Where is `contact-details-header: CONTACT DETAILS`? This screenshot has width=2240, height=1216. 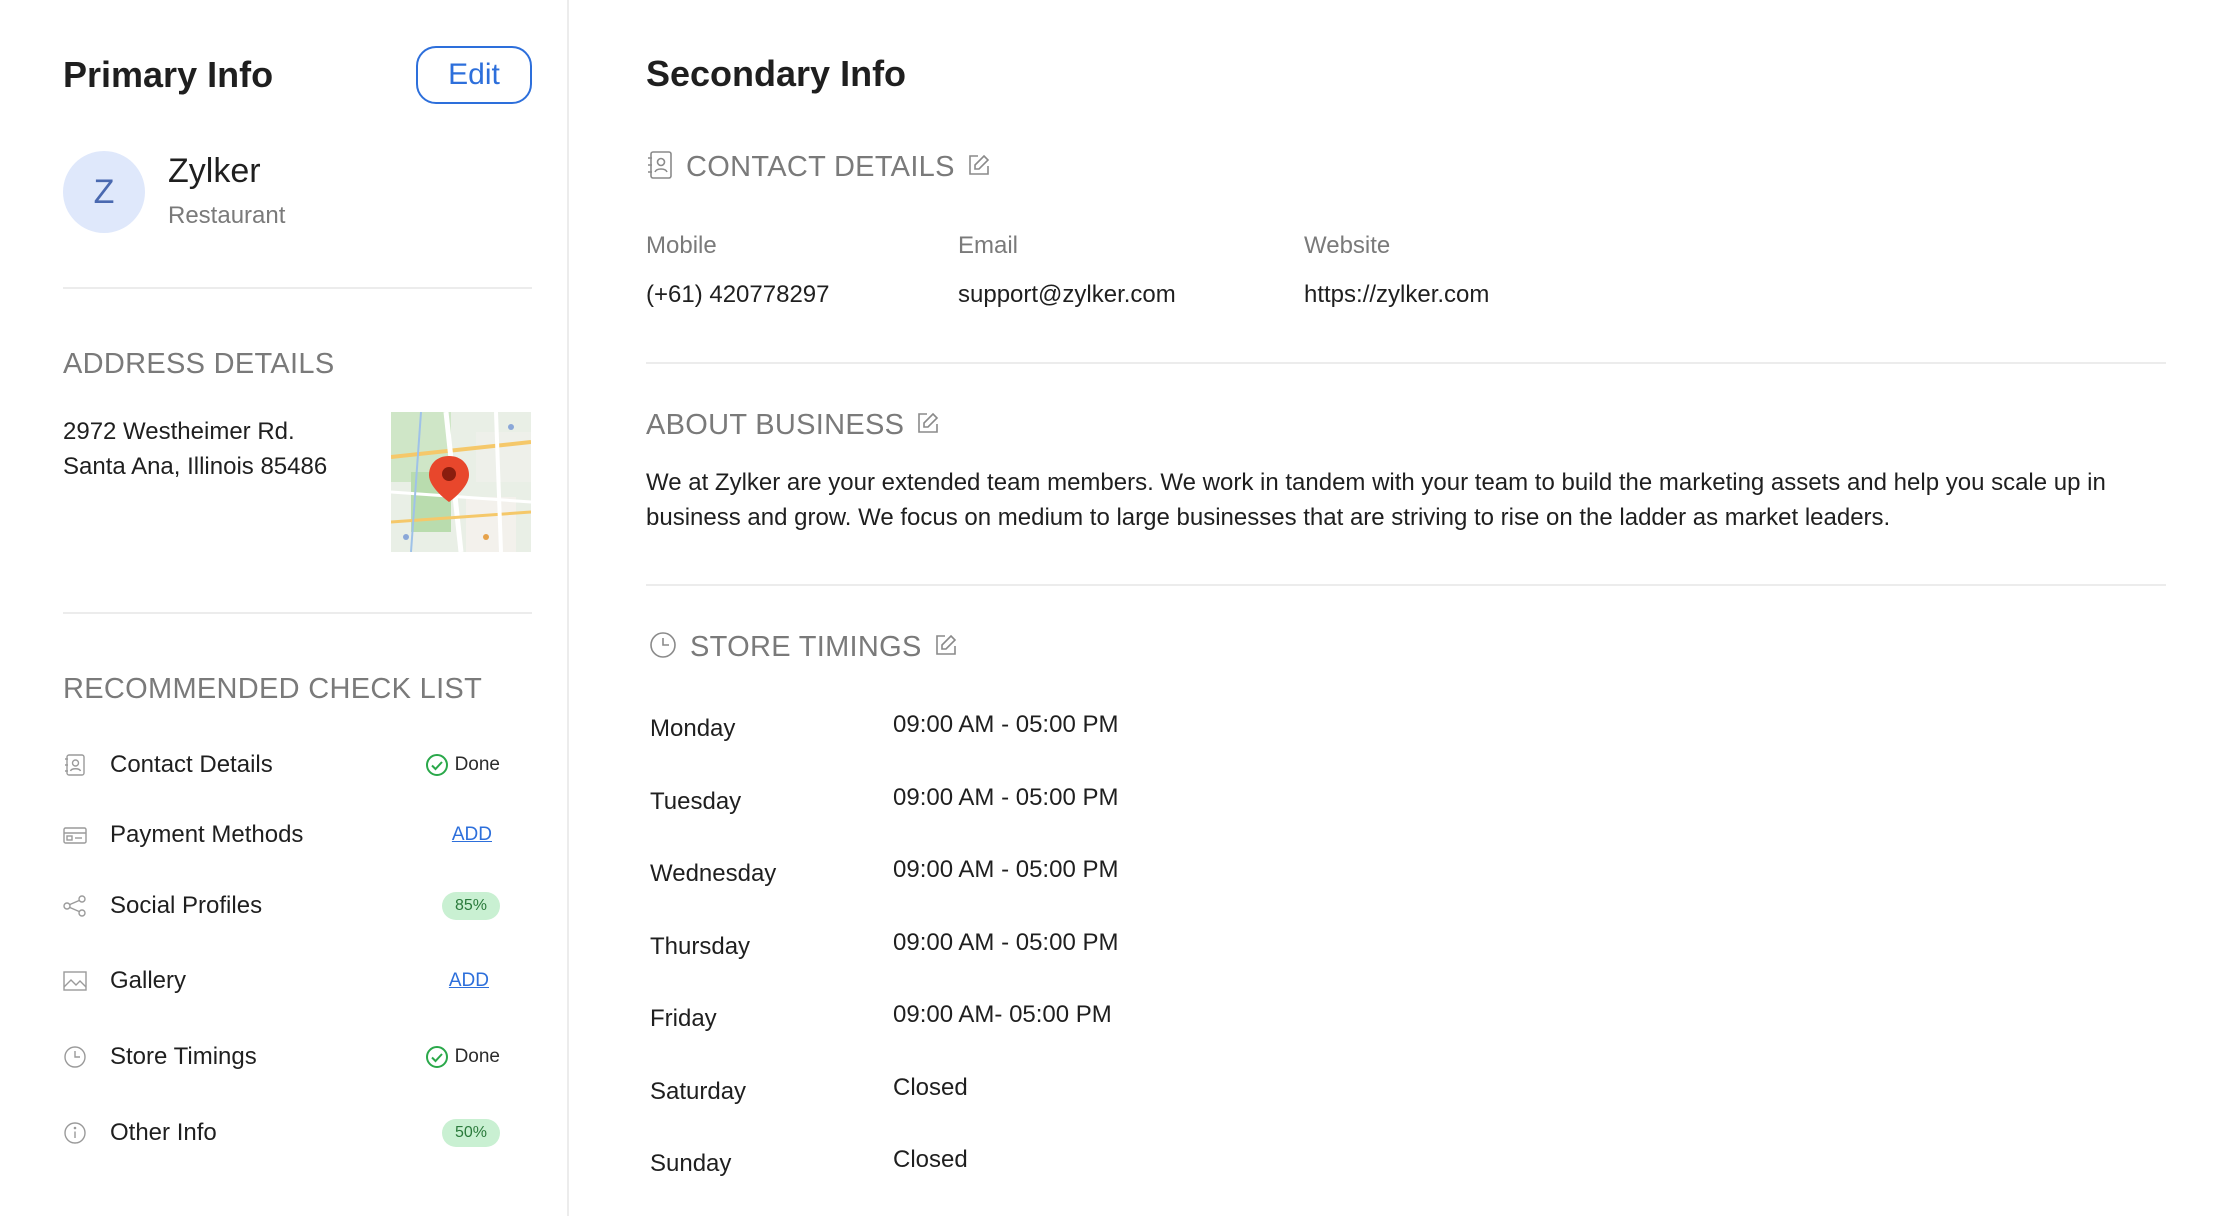
contact-details-header: CONTACT DETAILS is located at coordinates (818, 167).